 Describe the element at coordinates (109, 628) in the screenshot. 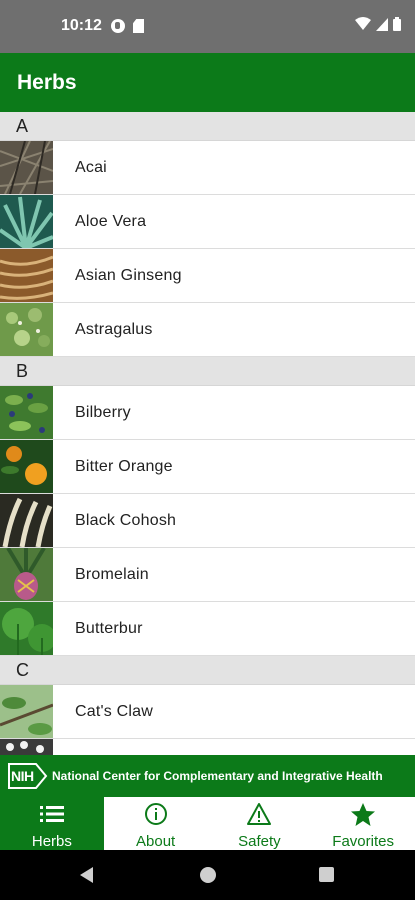

I see `herb-name: Butterbur` at that location.